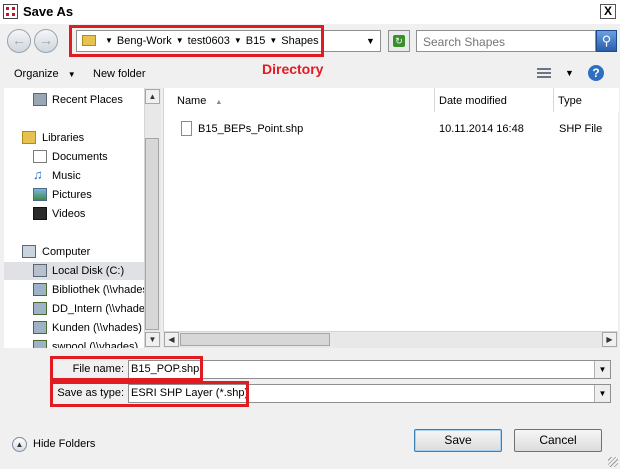  I want to click on sidebar-item-dd-intern: DD_Intern (\\vhade, so click(75, 309).